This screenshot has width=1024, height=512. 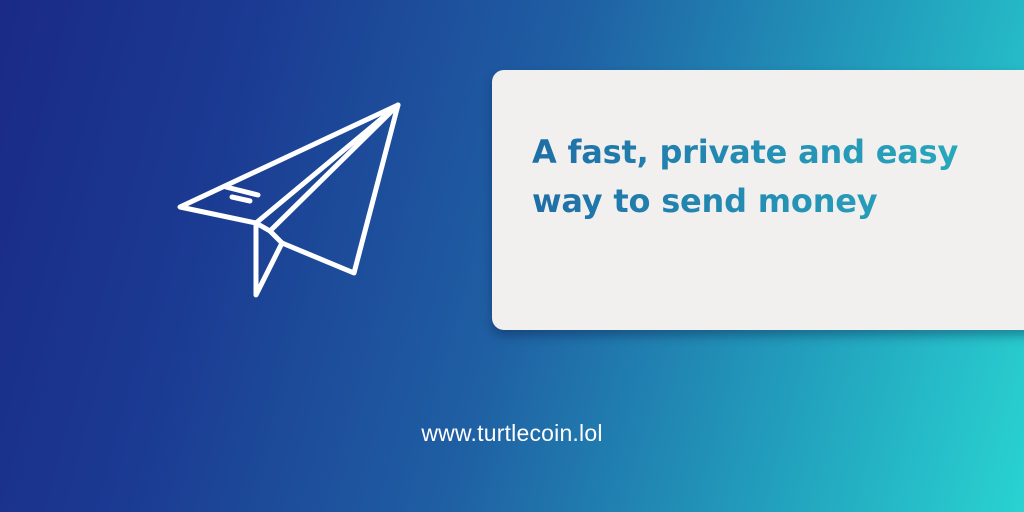 What do you see at coordinates (290, 200) in the screenshot?
I see `paper-plane-icon` at bounding box center [290, 200].